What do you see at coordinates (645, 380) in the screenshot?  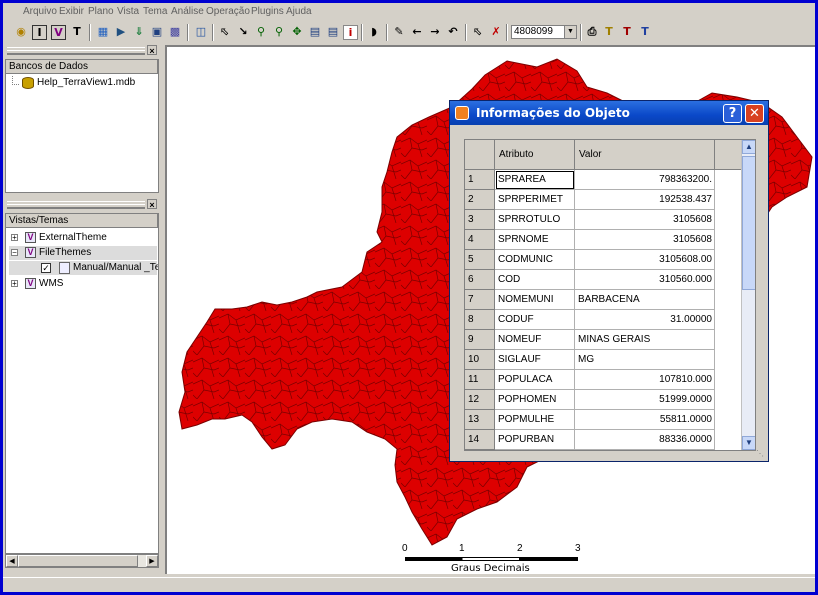 I see `value-cell: 107810.000` at bounding box center [645, 380].